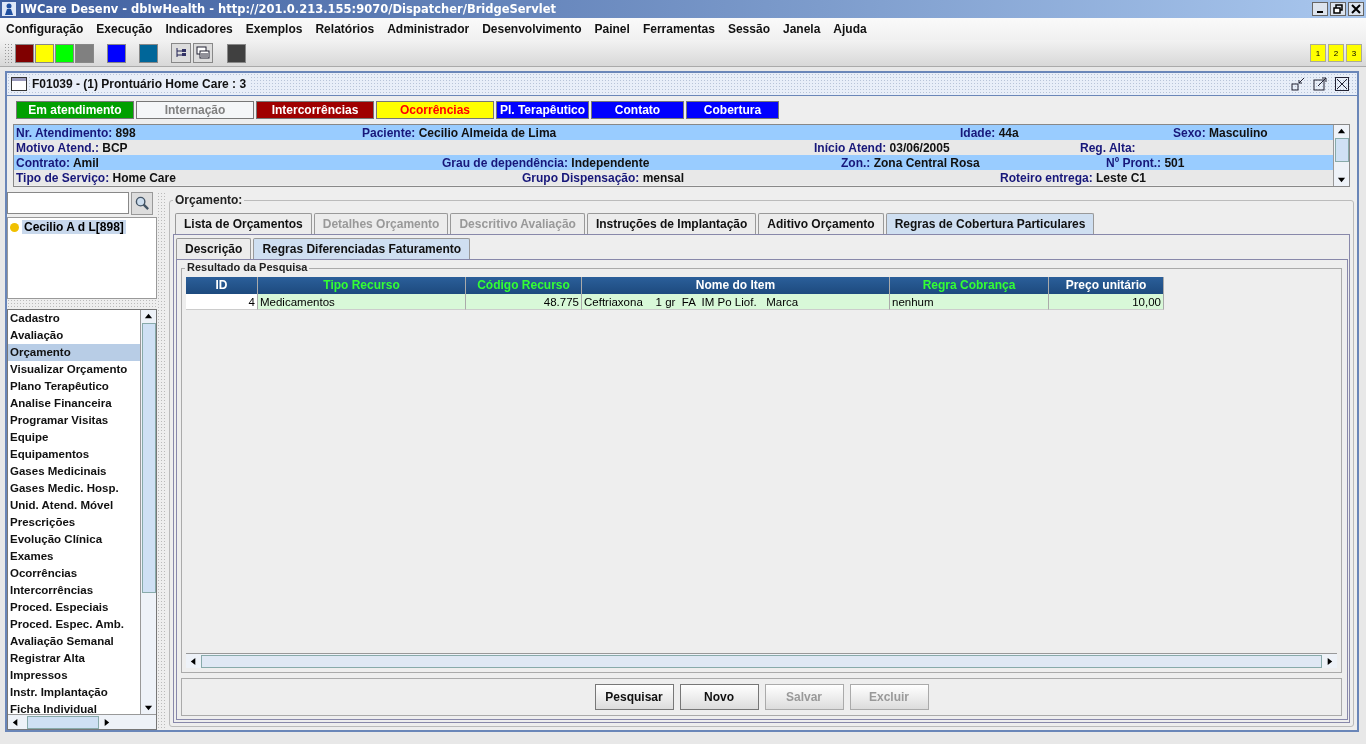 Image resolution: width=1366 pixels, height=744 pixels. I want to click on tree-icon, so click(181, 53).